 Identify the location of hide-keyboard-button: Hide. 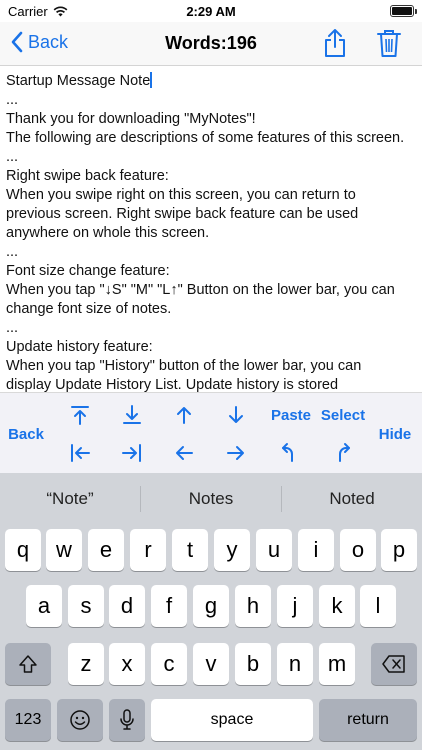
(395, 434).